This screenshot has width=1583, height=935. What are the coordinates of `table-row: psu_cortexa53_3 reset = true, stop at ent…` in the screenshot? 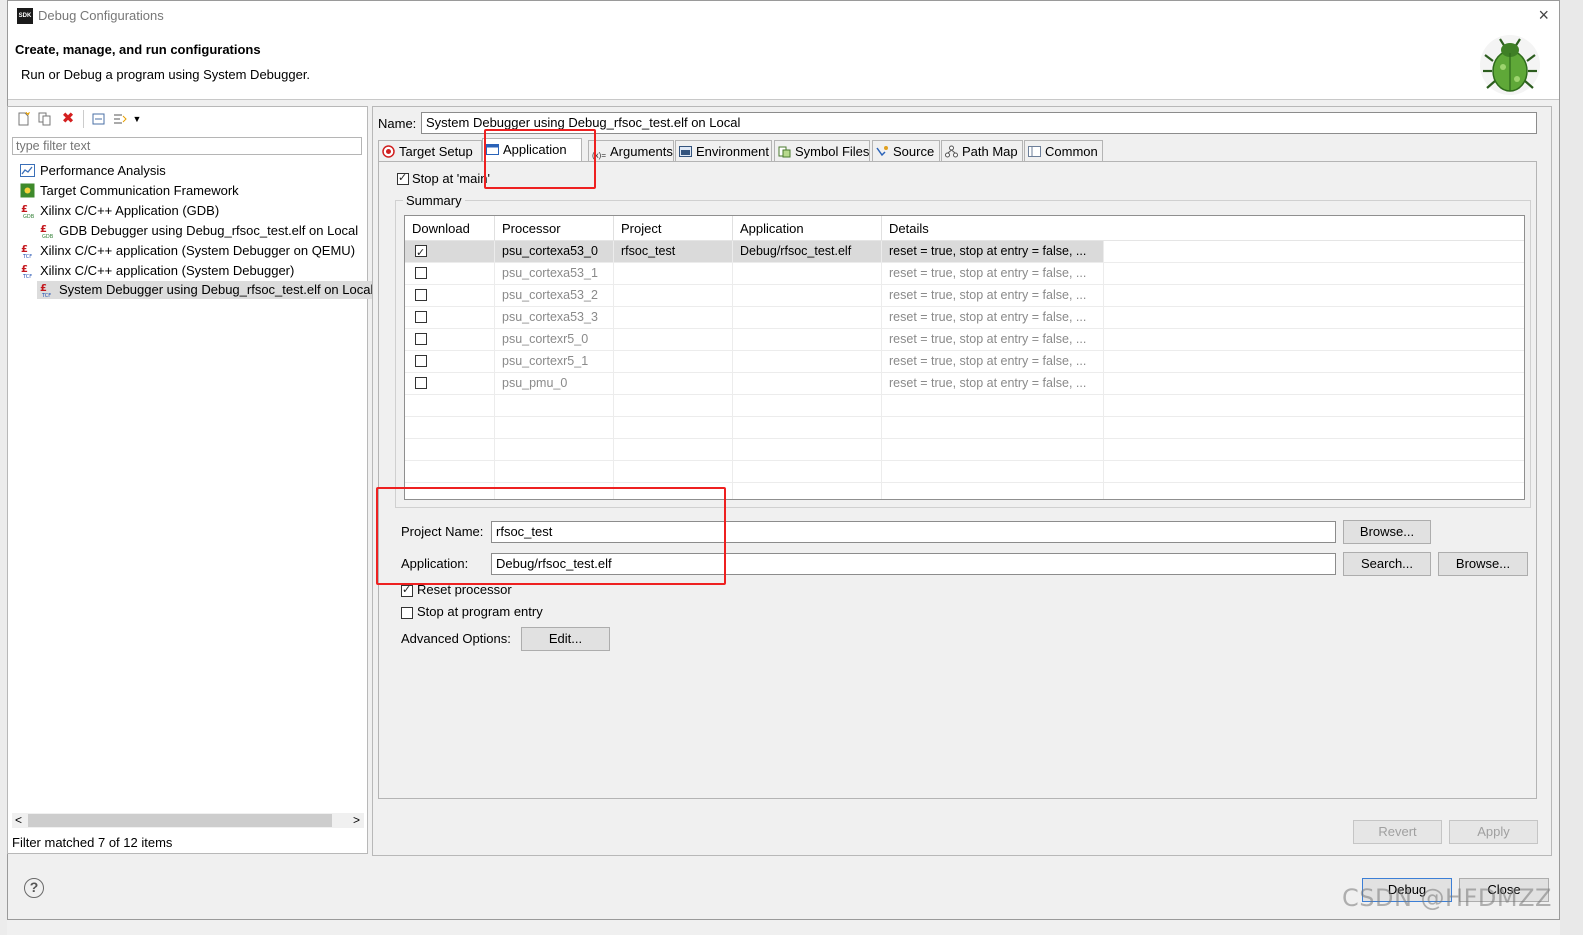 It's located at (964, 318).